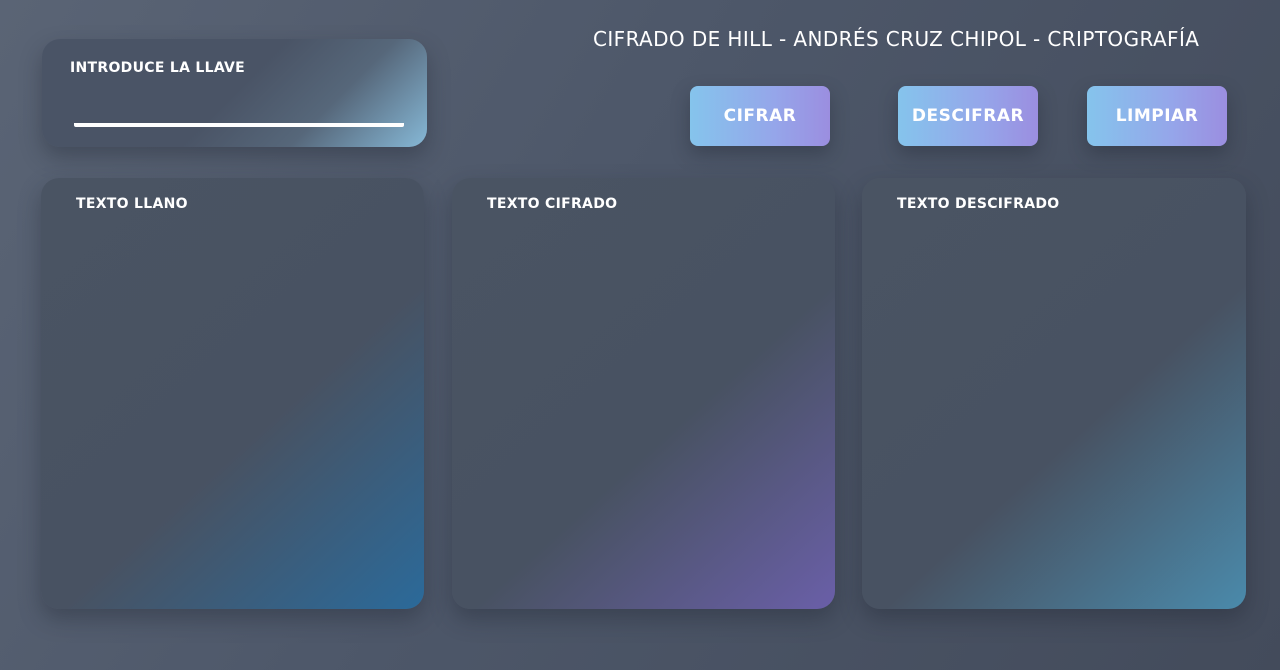 This screenshot has width=1280, height=670. I want to click on decrypted-output, so click(1054, 405).